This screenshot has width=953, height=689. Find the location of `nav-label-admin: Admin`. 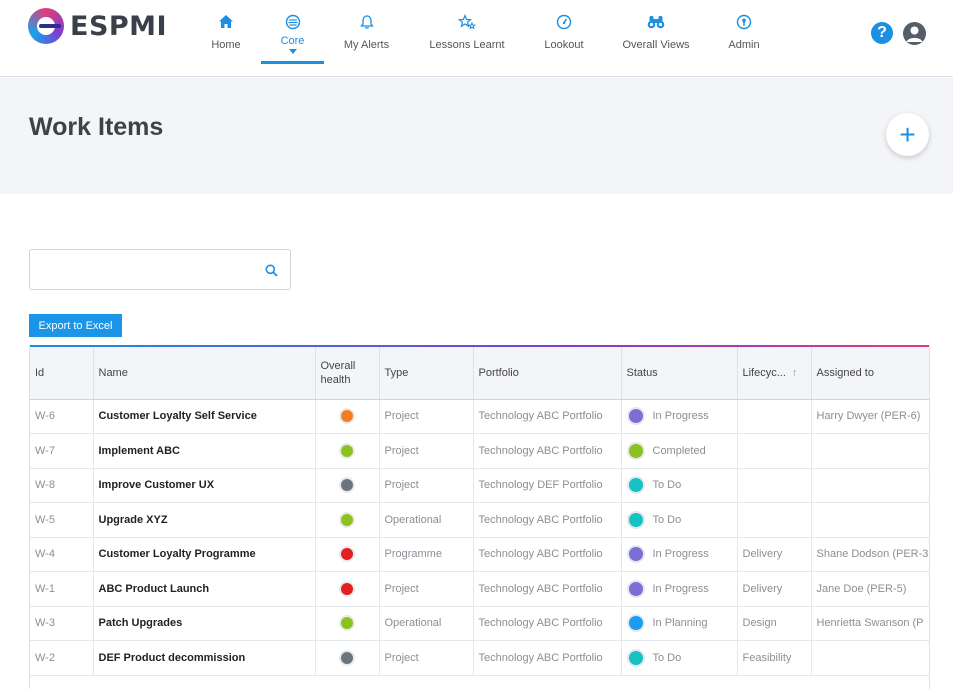

nav-label-admin: Admin is located at coordinates (744, 45).